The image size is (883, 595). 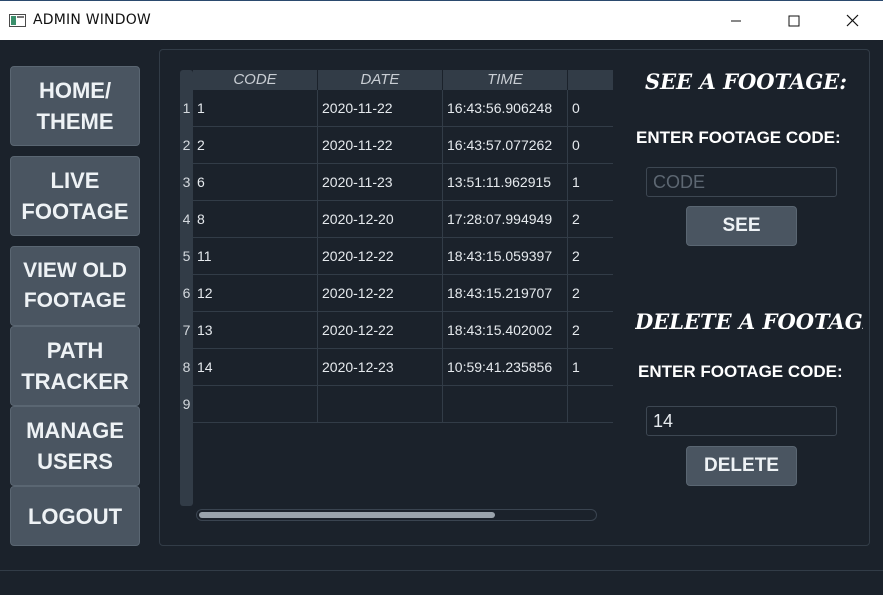 What do you see at coordinates (749, 321) in the screenshot?
I see `delete-footage-title: DELETE A FOOTAGE:` at bounding box center [749, 321].